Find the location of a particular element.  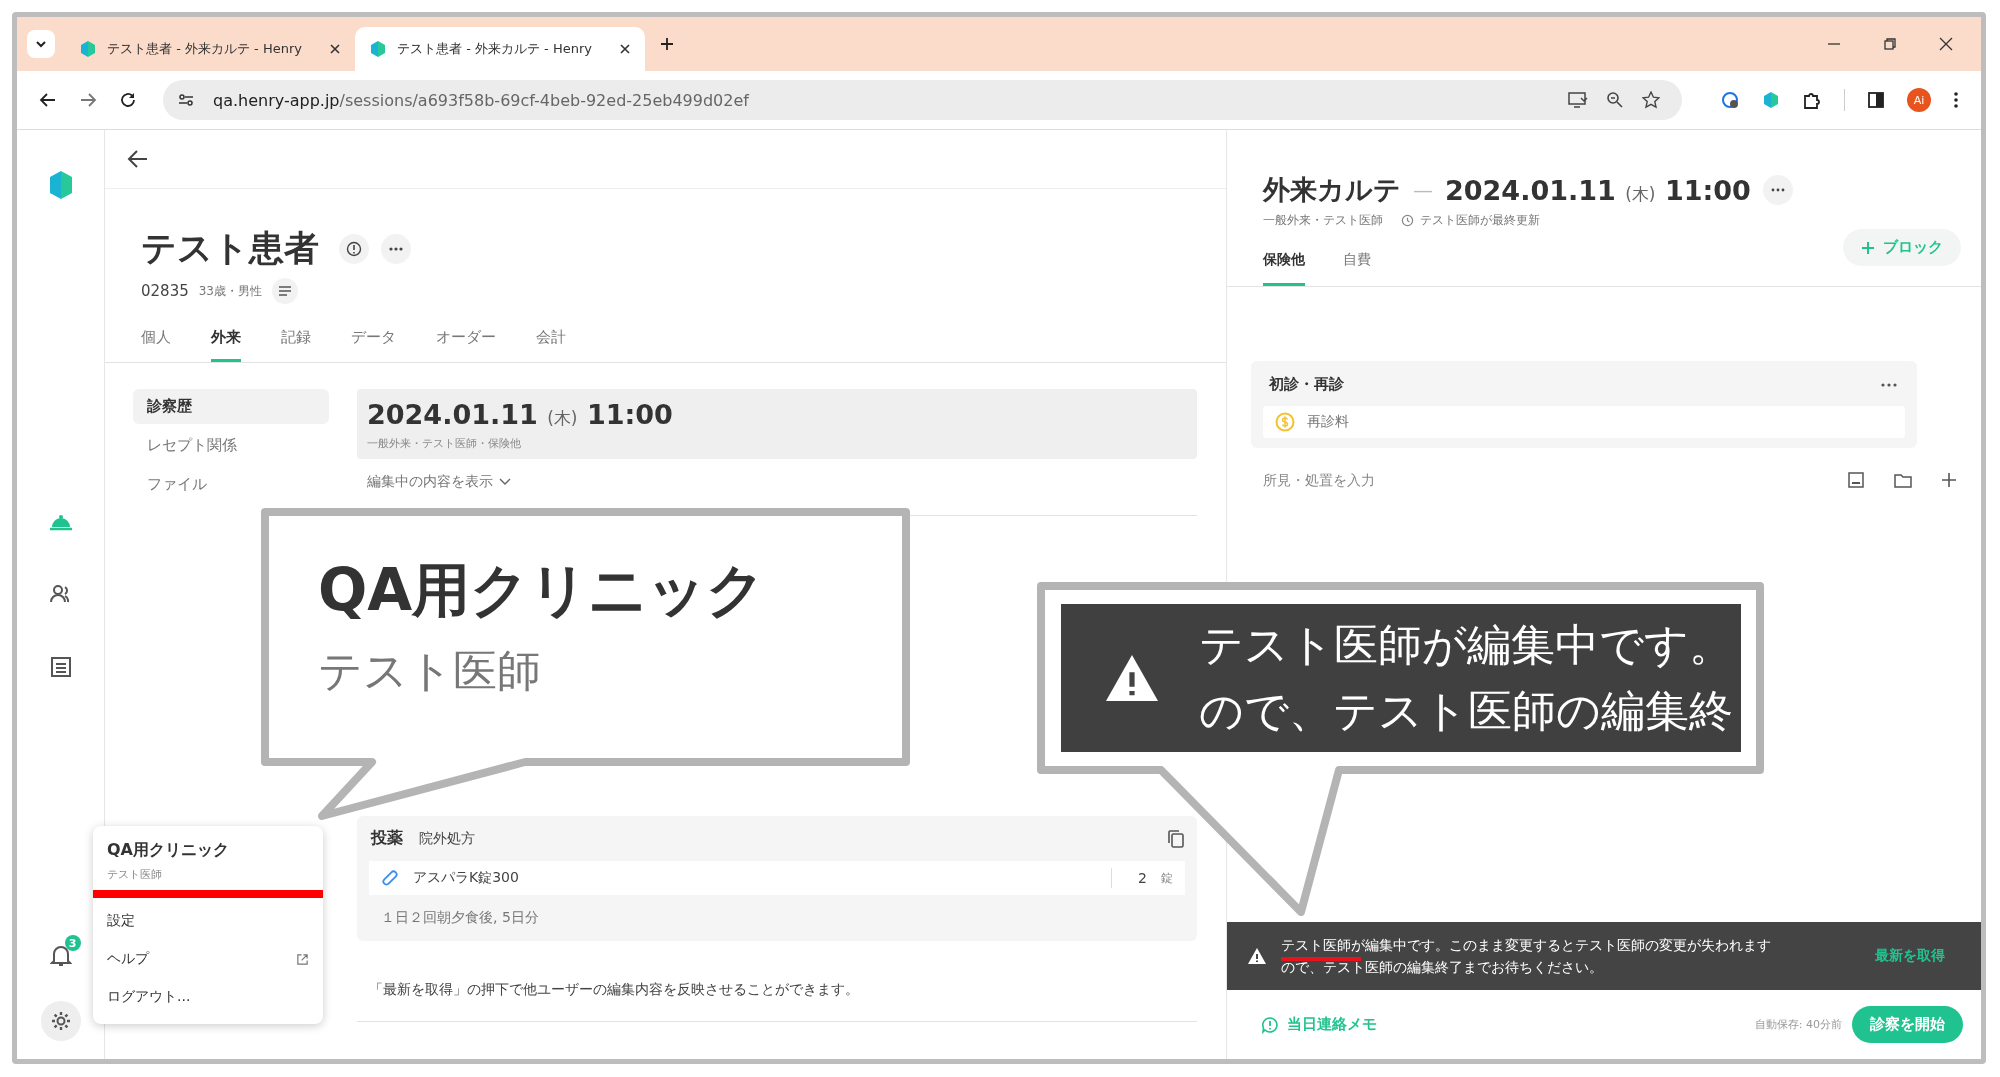

side-menu-item: レセプト関係 is located at coordinates (231, 445).